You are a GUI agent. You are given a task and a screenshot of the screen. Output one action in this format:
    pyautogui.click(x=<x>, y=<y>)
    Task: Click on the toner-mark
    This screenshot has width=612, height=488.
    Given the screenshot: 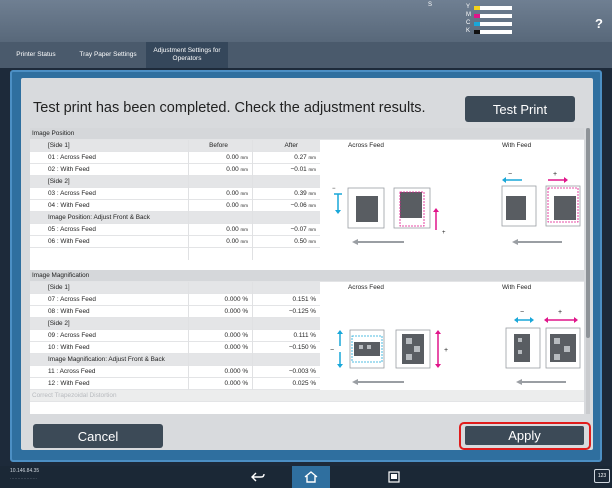 What is the action you would take?
    pyautogui.click(x=477, y=16)
    